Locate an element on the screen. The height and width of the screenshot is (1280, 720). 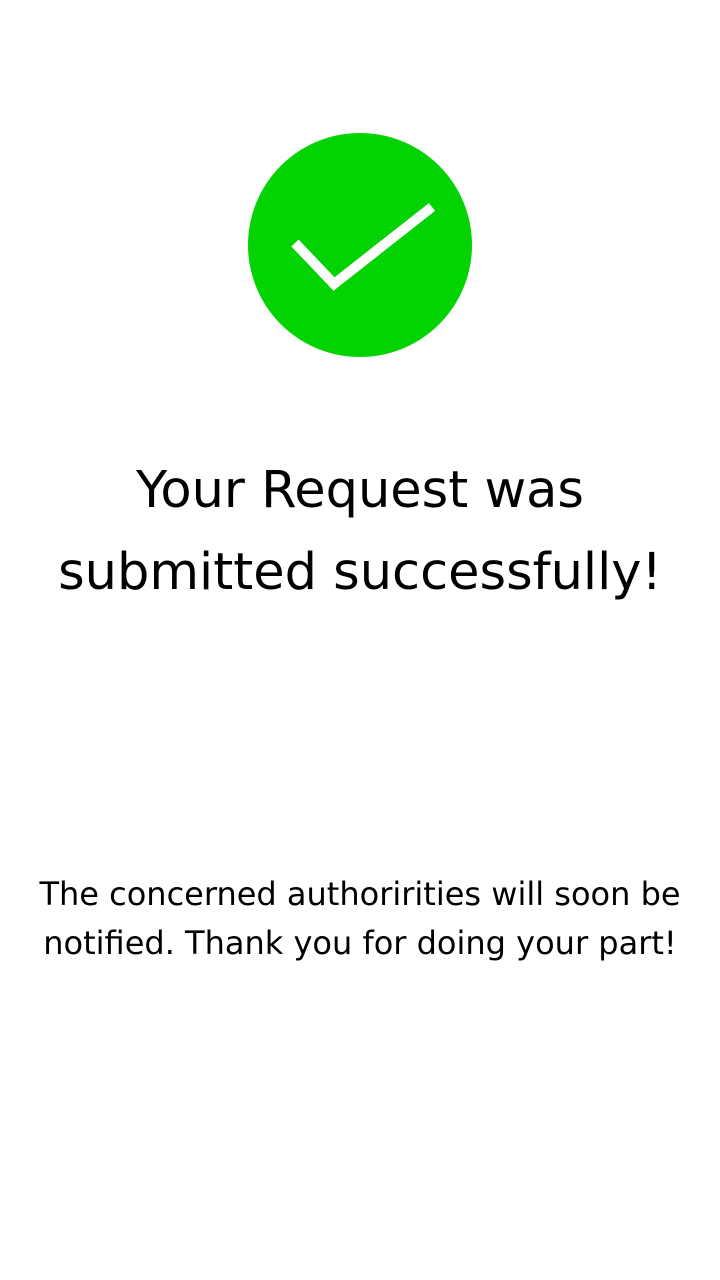
success-badge is located at coordinates (360, 245).